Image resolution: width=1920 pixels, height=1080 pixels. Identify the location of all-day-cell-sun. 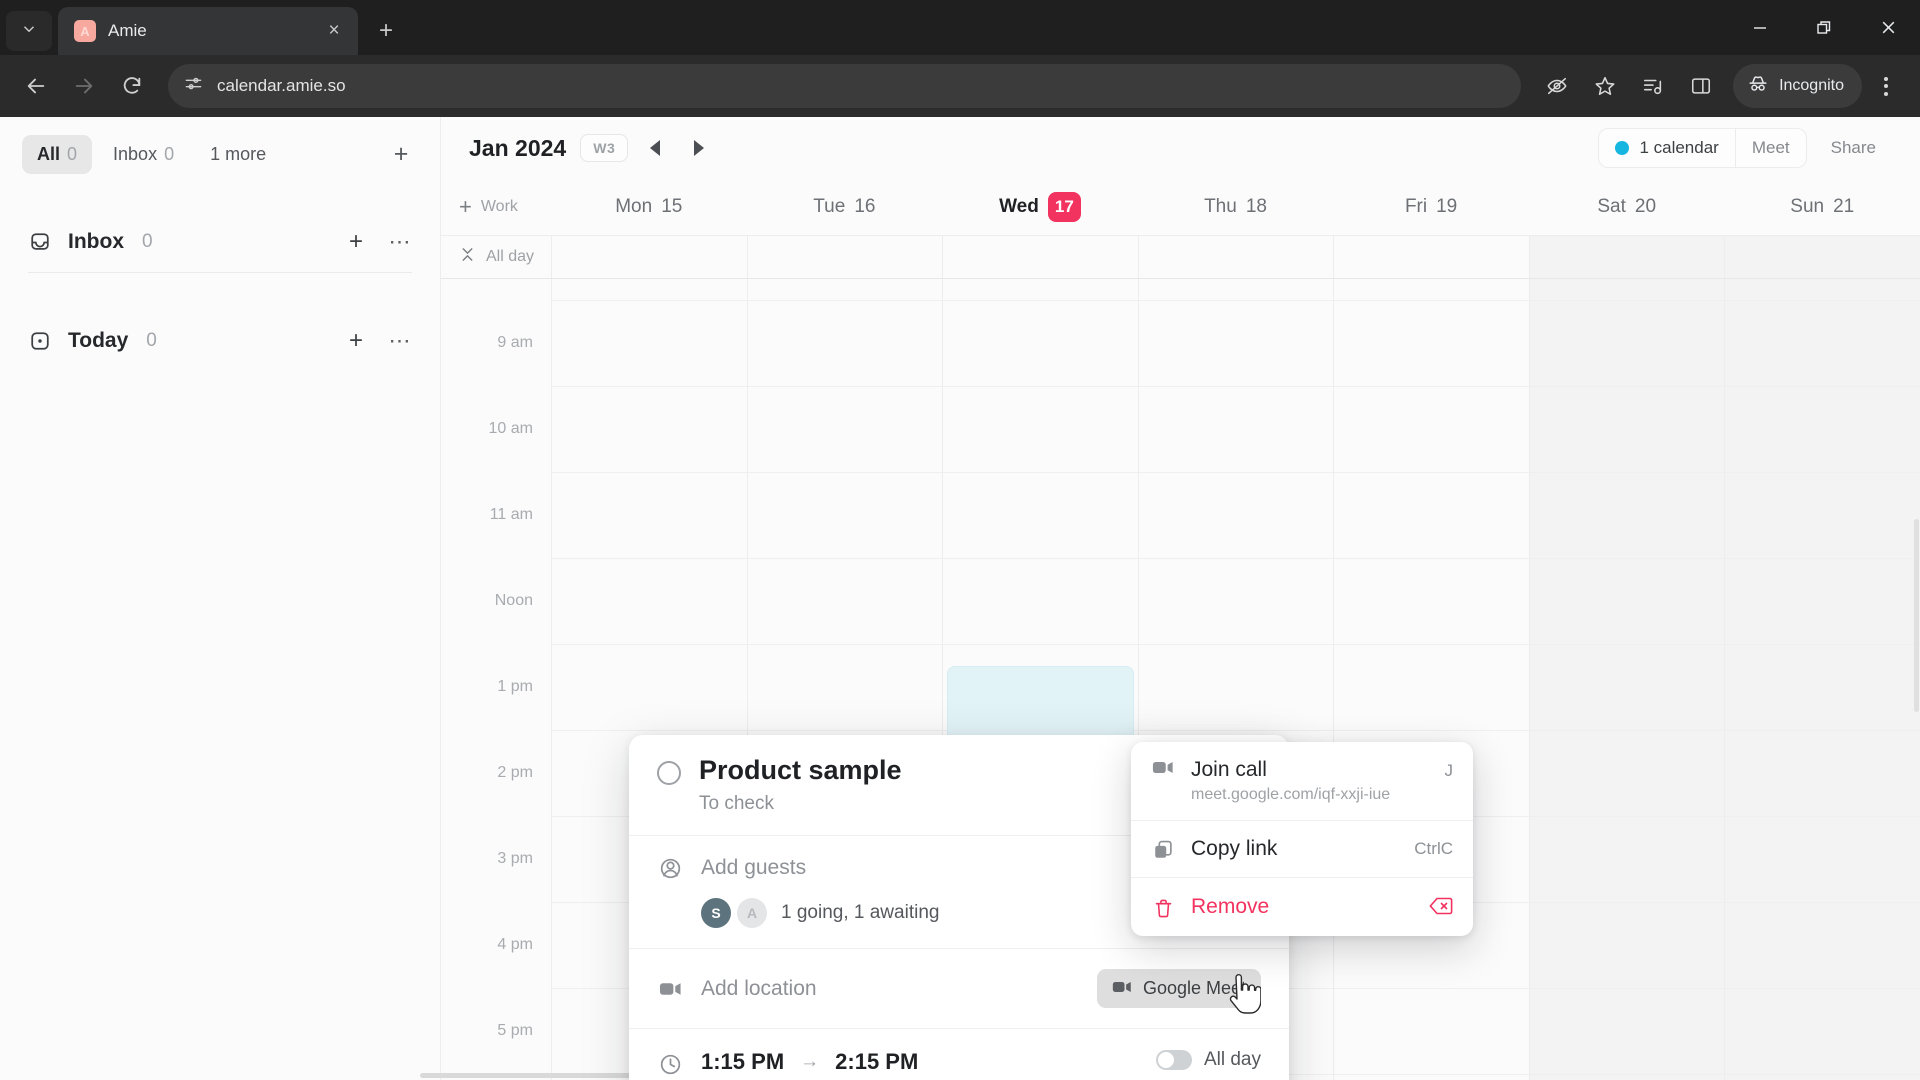
(1822, 257).